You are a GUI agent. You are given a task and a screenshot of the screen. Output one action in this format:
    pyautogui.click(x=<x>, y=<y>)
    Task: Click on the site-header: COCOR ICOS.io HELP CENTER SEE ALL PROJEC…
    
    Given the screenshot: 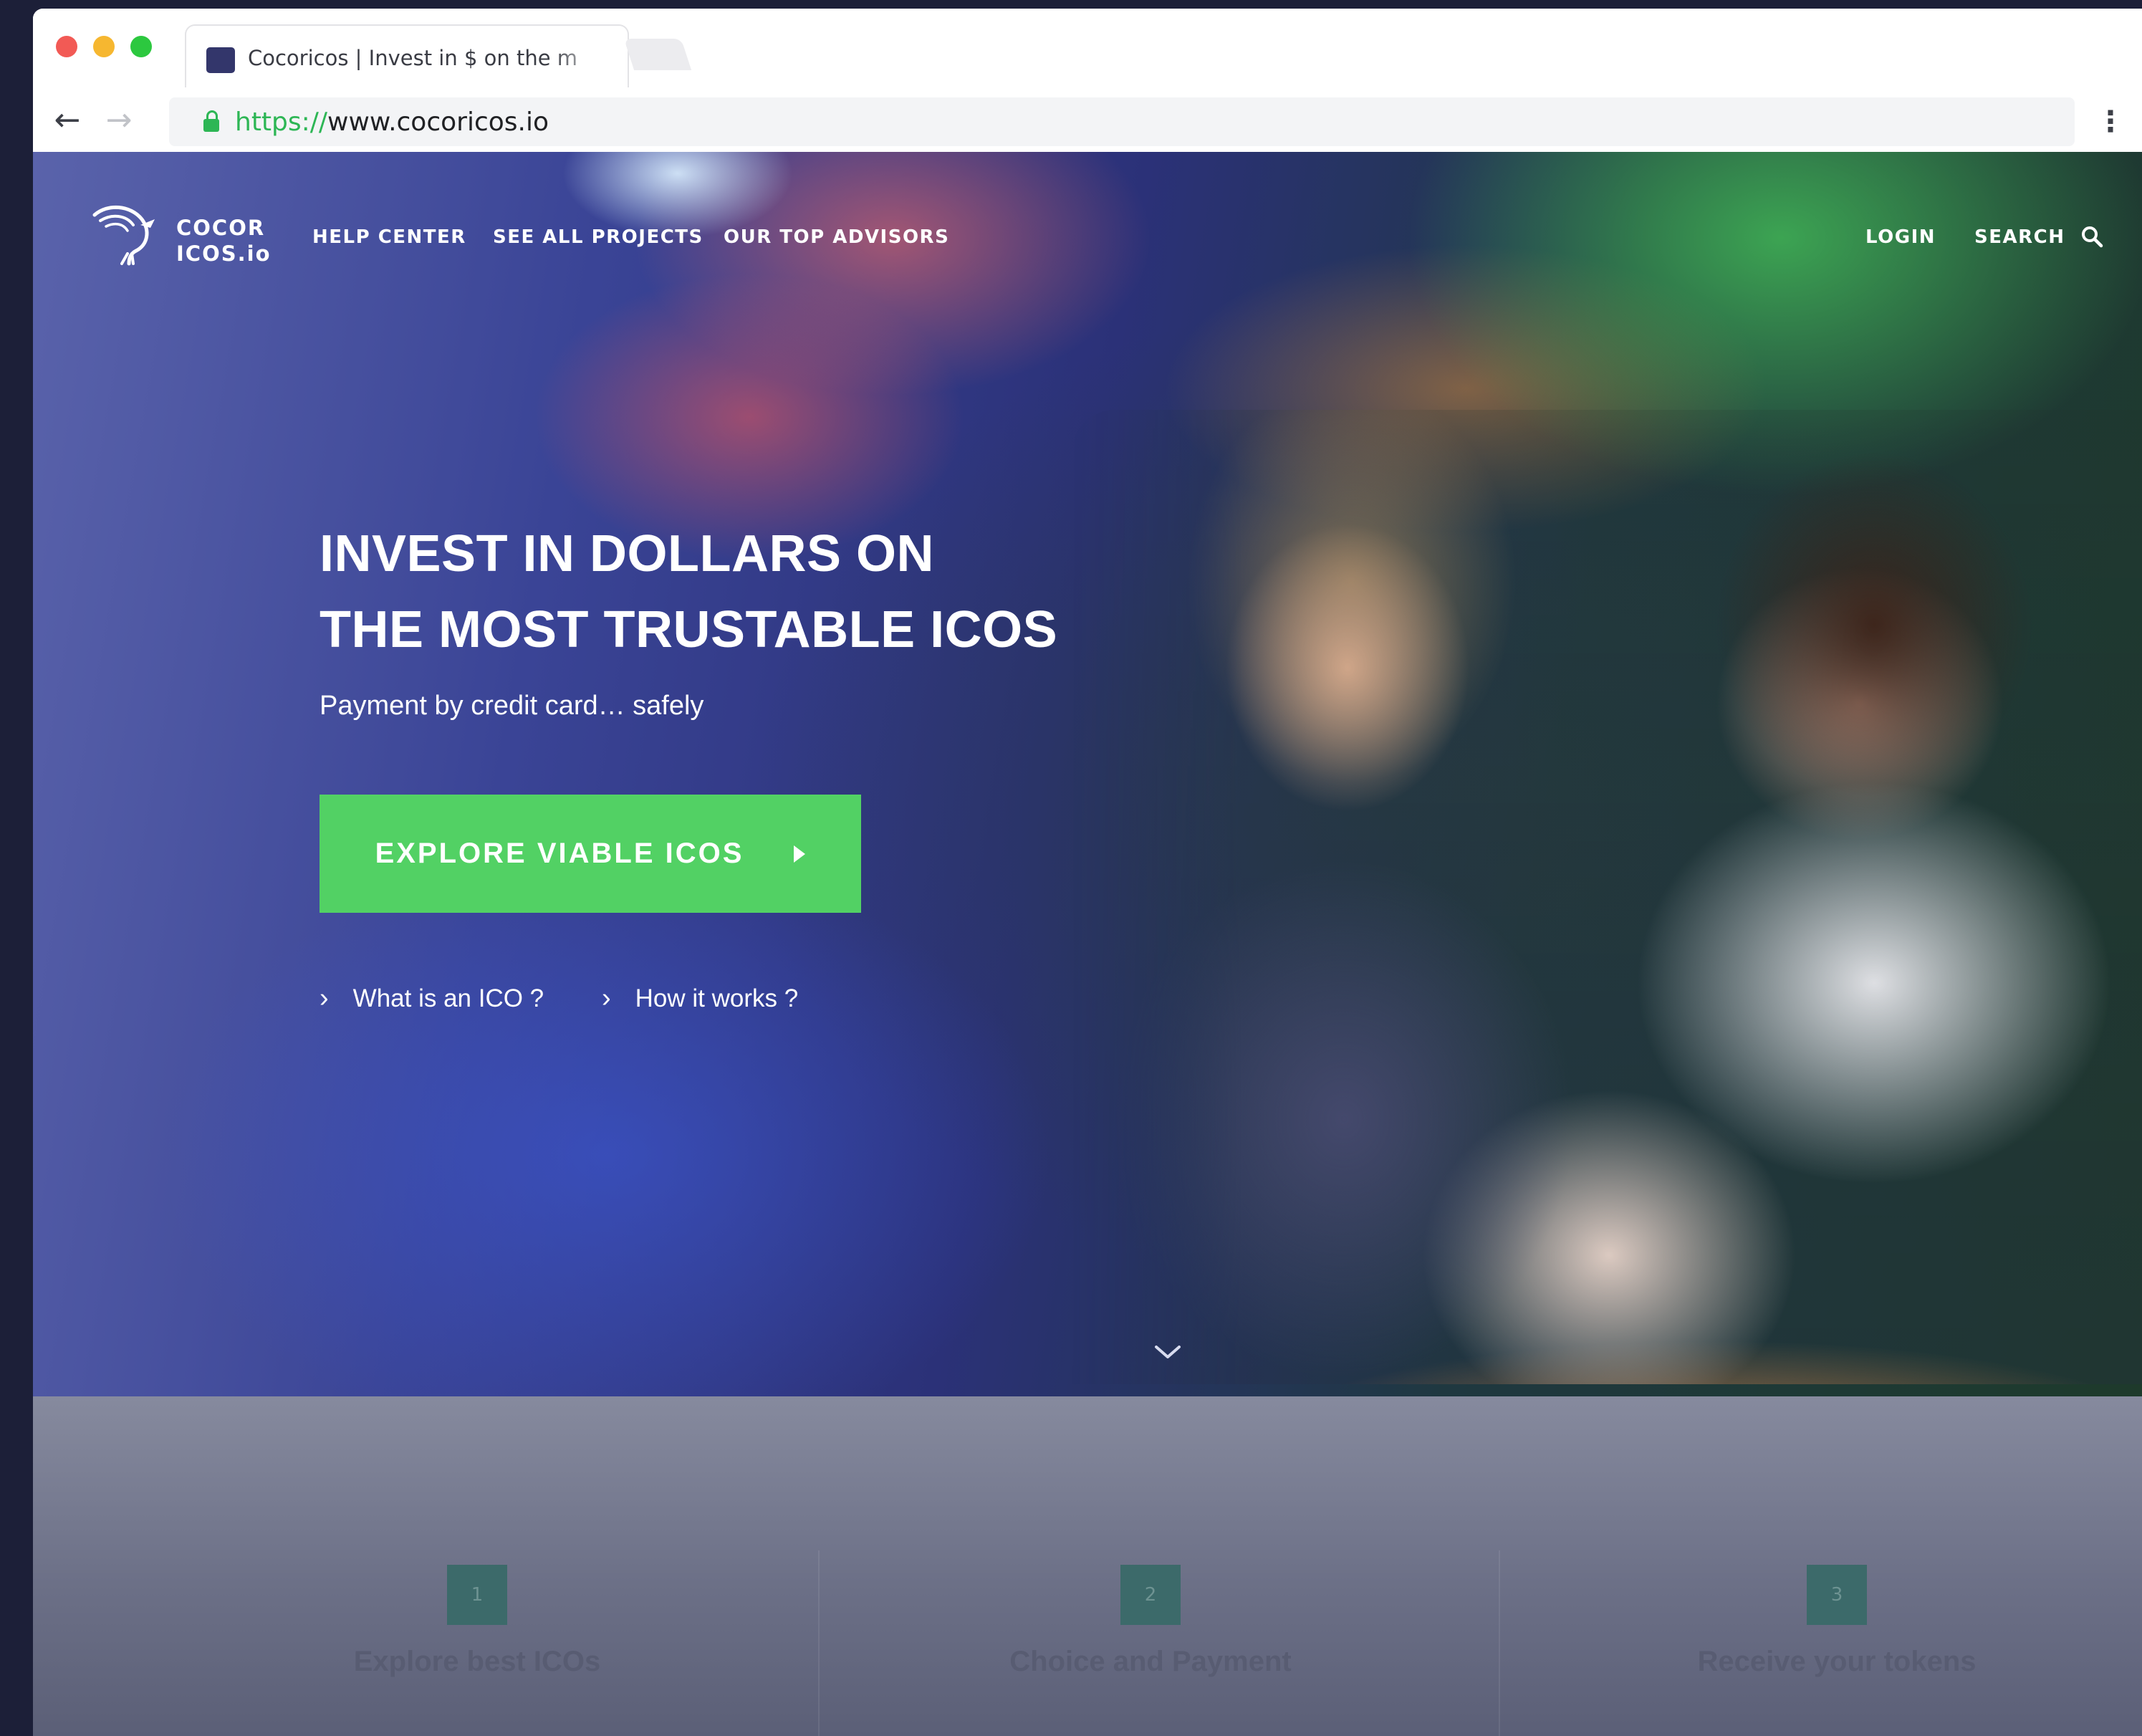 What is the action you would take?
    pyautogui.click(x=1087, y=209)
    